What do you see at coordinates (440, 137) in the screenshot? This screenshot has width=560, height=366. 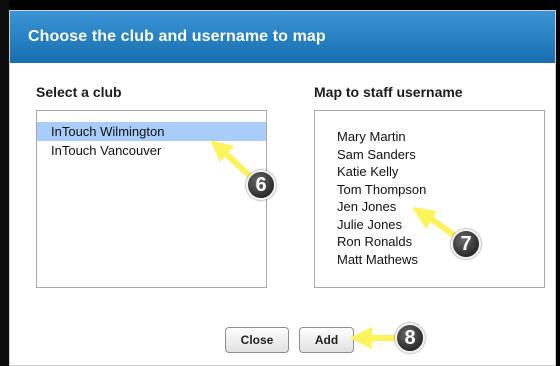 I see `staff-item-mary-martin: Mary Martin` at bounding box center [440, 137].